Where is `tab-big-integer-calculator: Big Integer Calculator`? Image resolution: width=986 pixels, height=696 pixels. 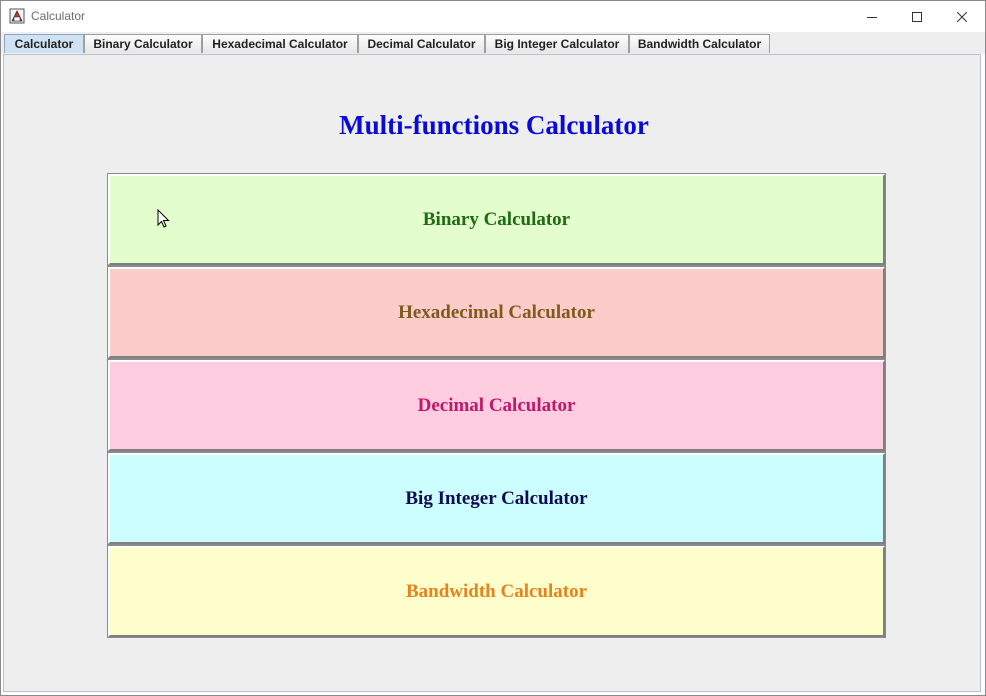 tab-big-integer-calculator: Big Integer Calculator is located at coordinates (557, 43).